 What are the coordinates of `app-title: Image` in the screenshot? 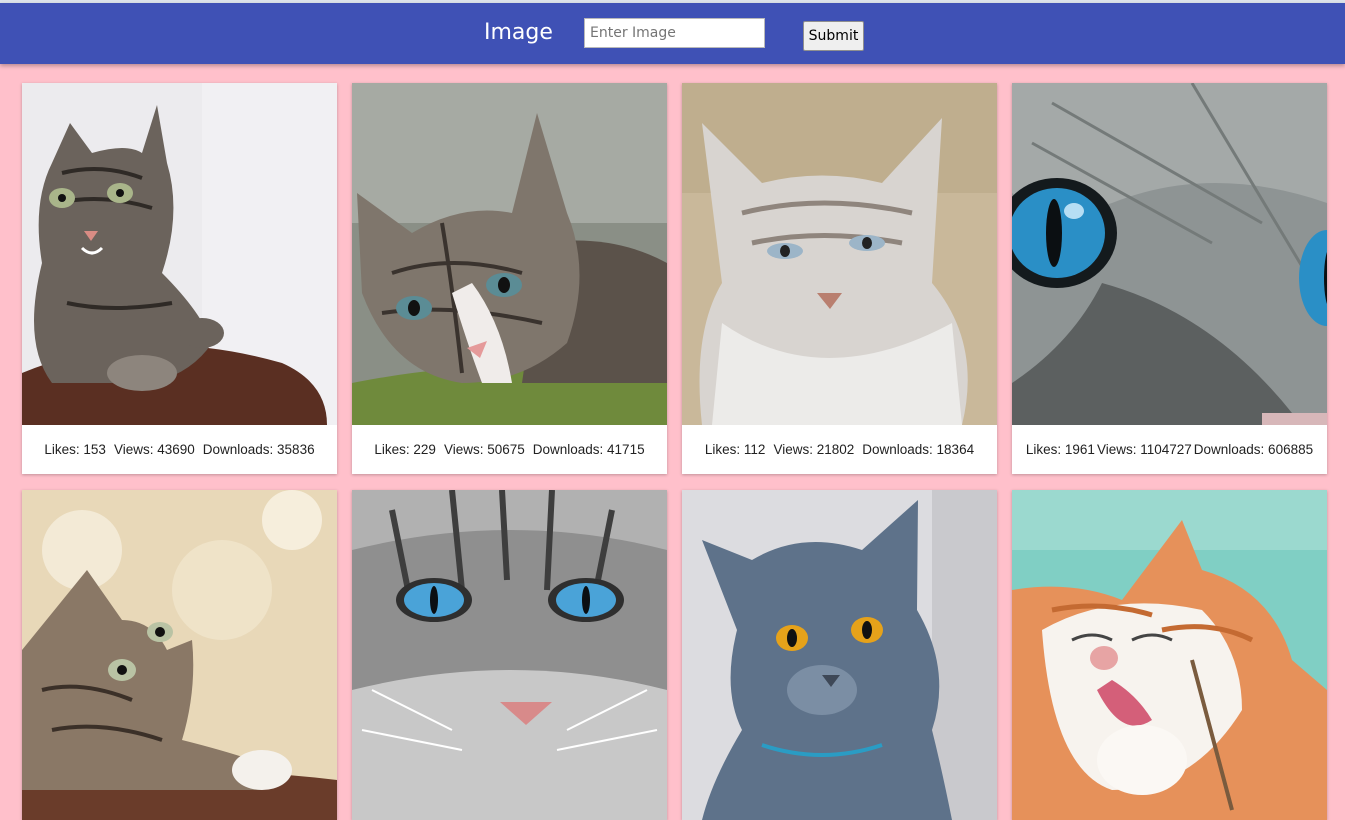 It's located at (518, 32).